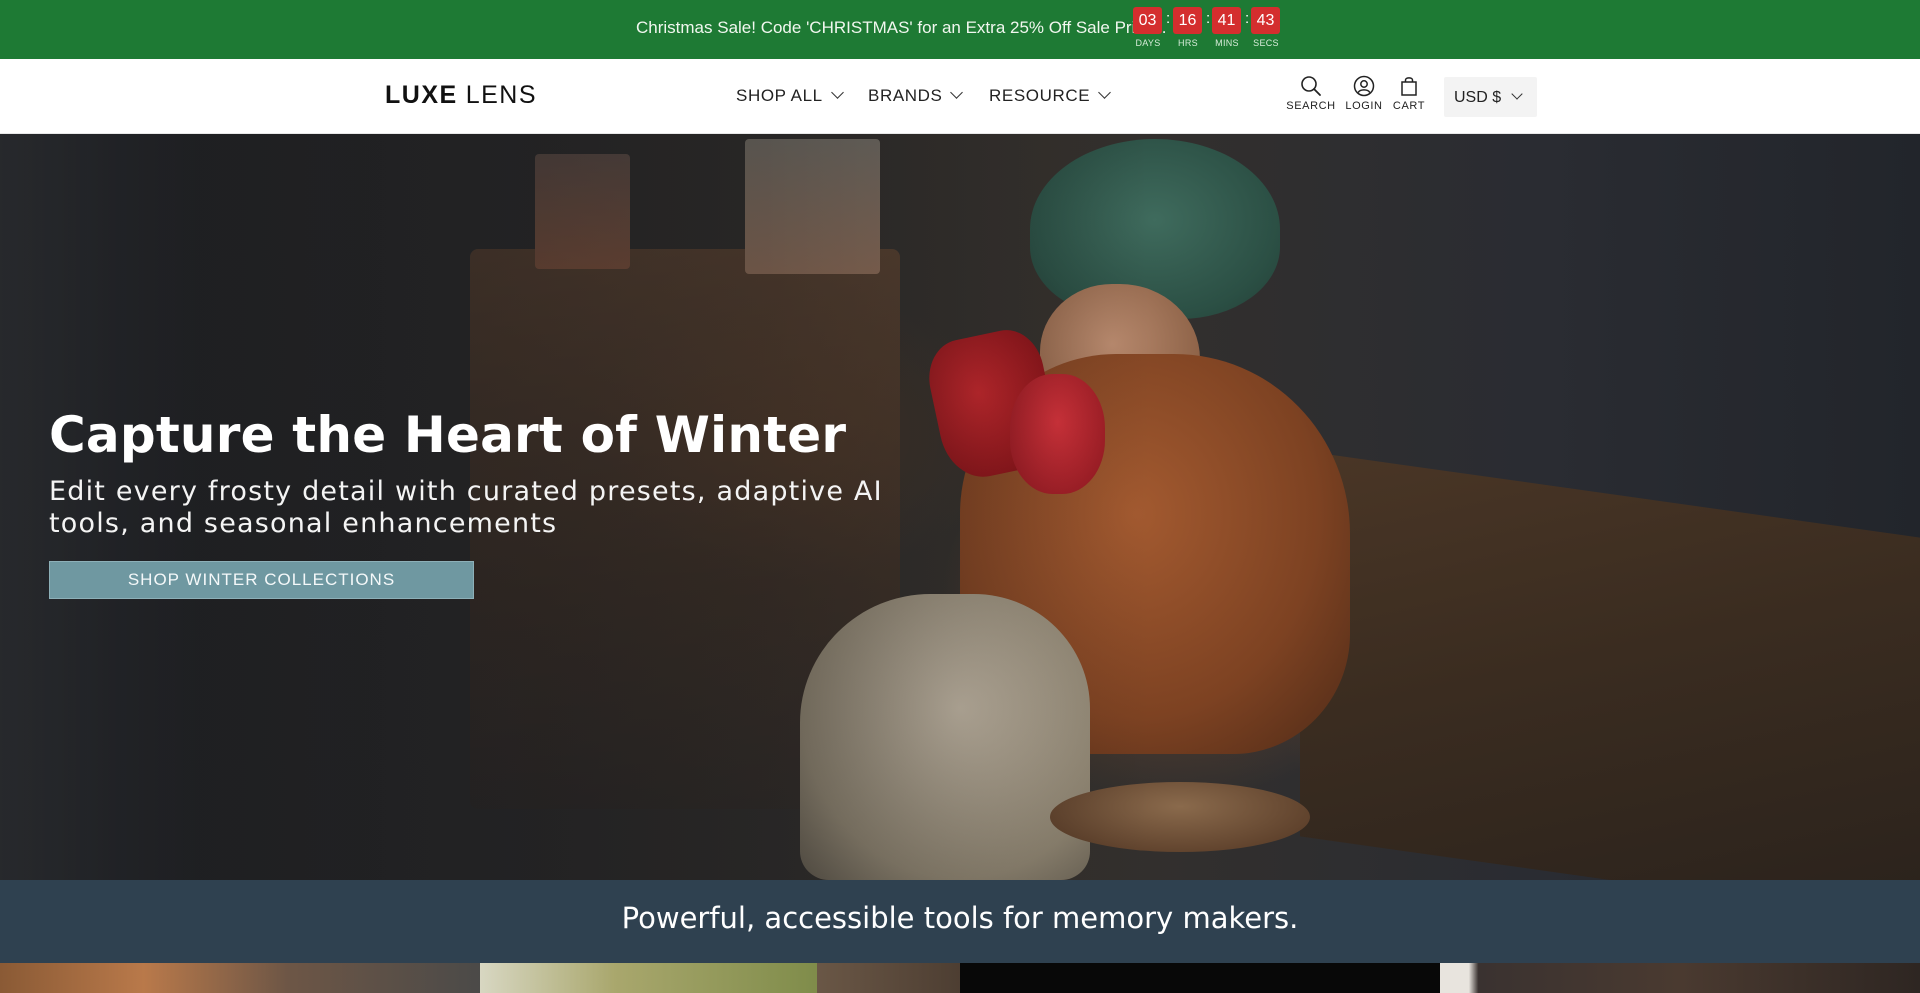 This screenshot has width=1920, height=993. What do you see at coordinates (1187, 20) in the screenshot?
I see `countdown-hours-value: 16` at bounding box center [1187, 20].